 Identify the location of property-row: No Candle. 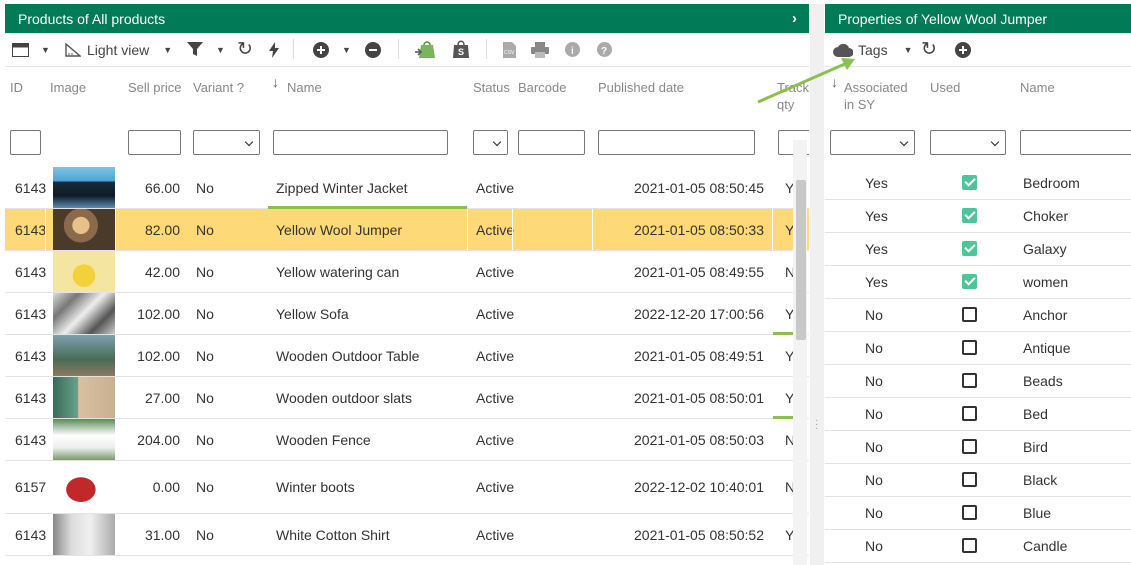
(978, 546).